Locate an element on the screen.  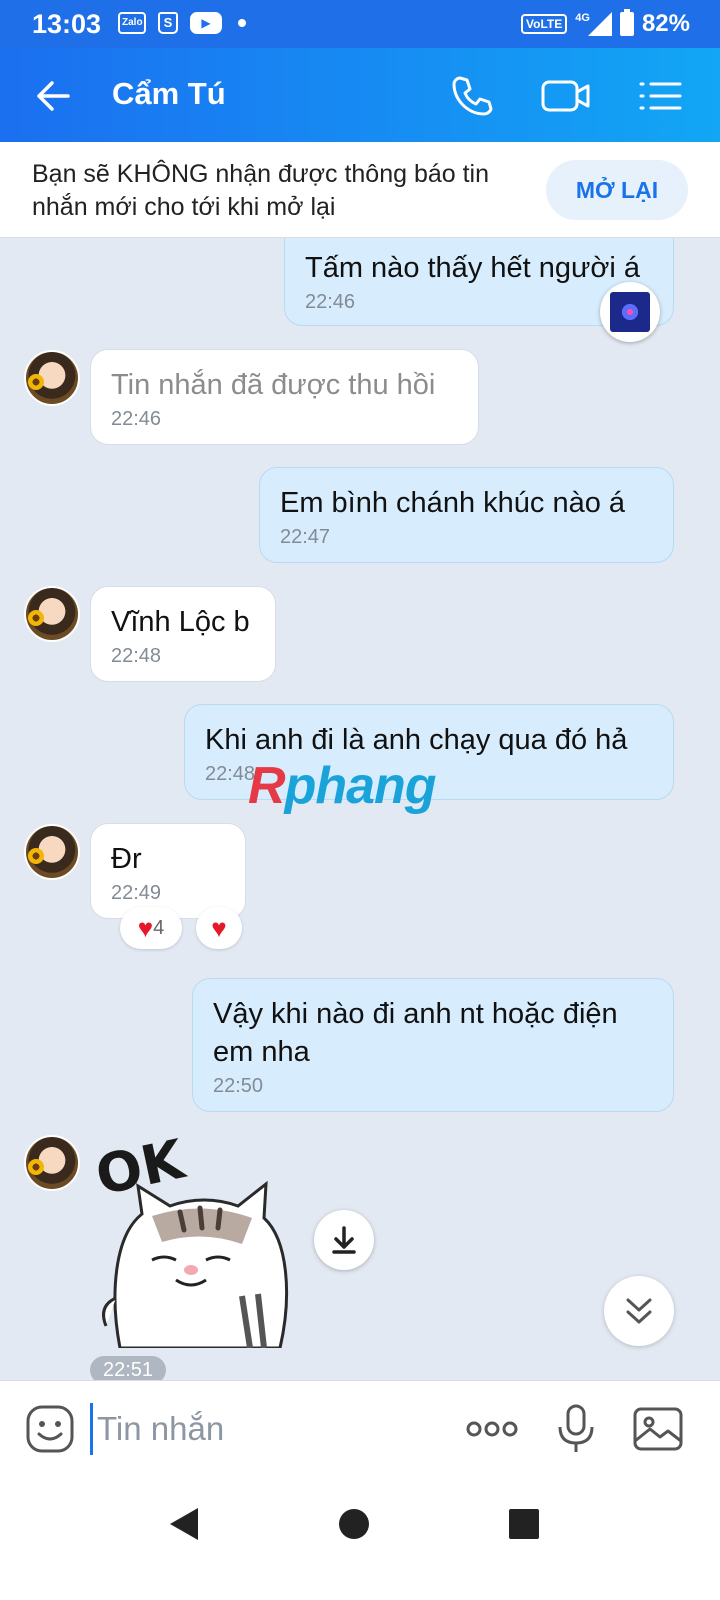
message-text: Vĩnh Lộc b is located at coordinates (180, 622).